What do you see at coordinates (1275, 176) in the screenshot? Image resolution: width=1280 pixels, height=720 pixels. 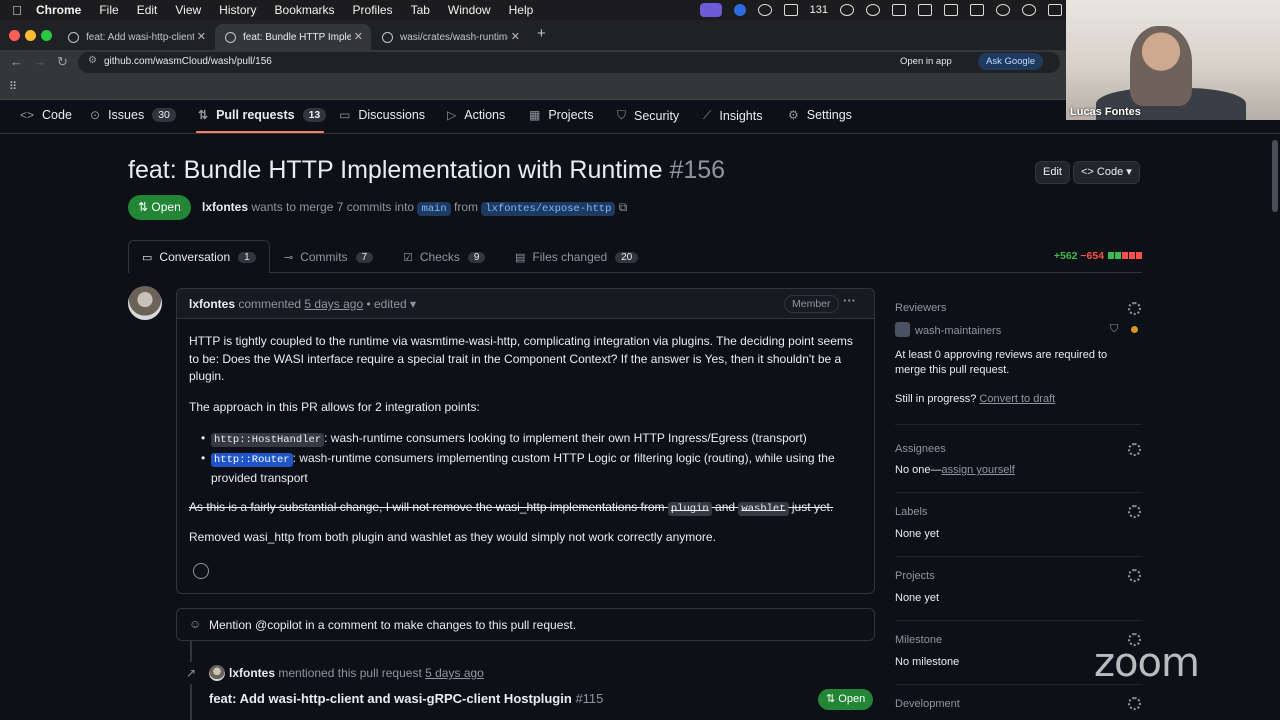 I see `scrollbar-thumb` at bounding box center [1275, 176].